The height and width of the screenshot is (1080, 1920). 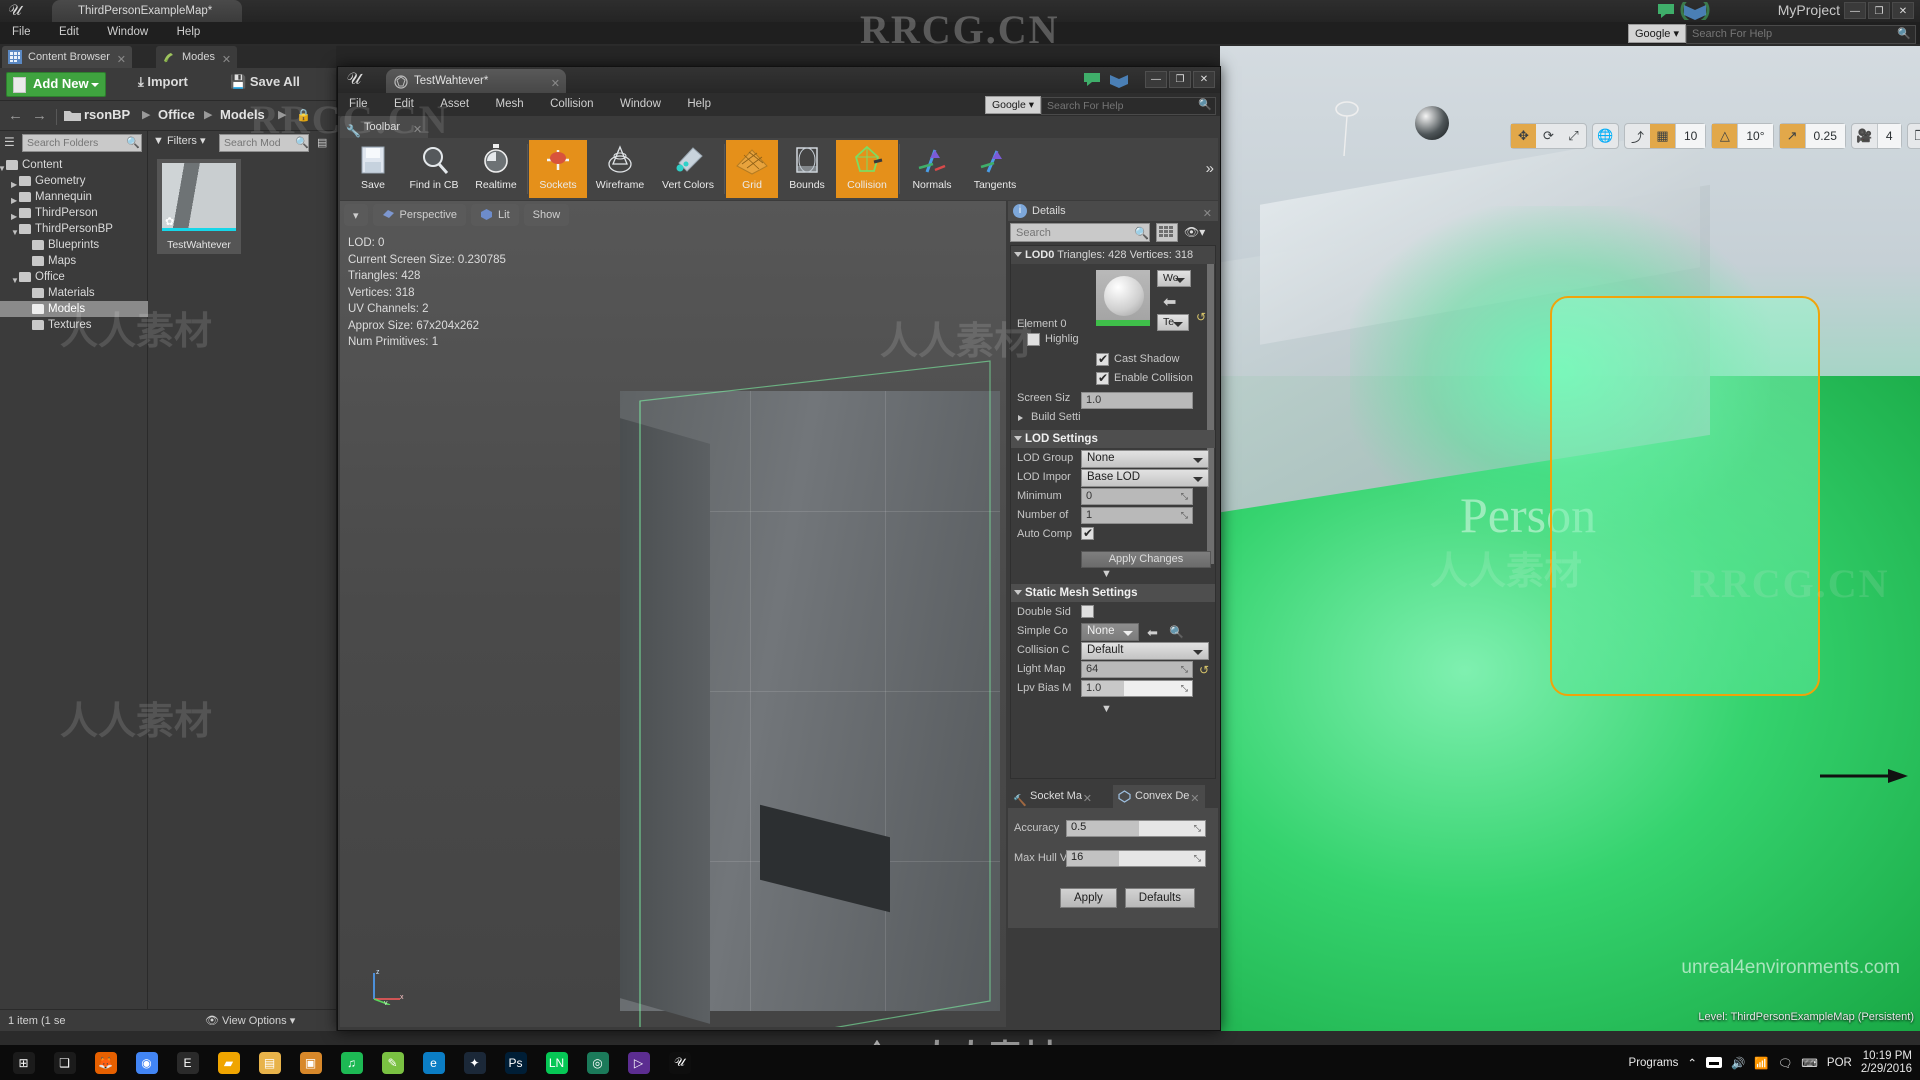 I want to click on lock-icon: 🔒, so click(x=303, y=115).